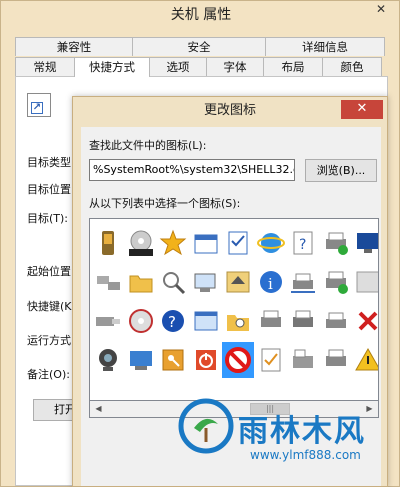 The image size is (400, 487). Describe the element at coordinates (293, 66) in the screenshot. I see `tab-layout: 布局` at that location.